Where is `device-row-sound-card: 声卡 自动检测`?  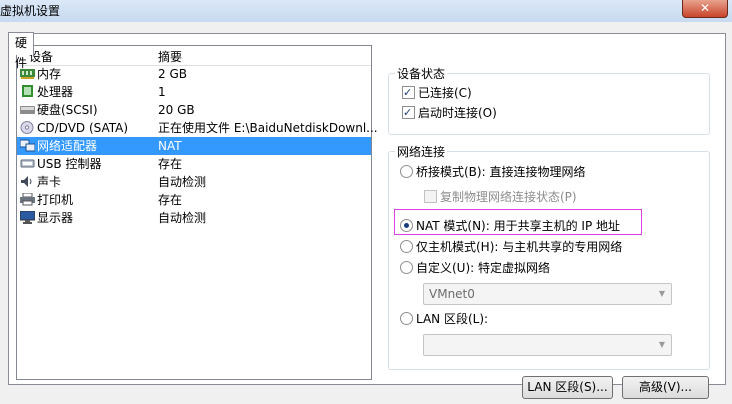
device-row-sound-card: 声卡 自动检测 is located at coordinates (194, 182).